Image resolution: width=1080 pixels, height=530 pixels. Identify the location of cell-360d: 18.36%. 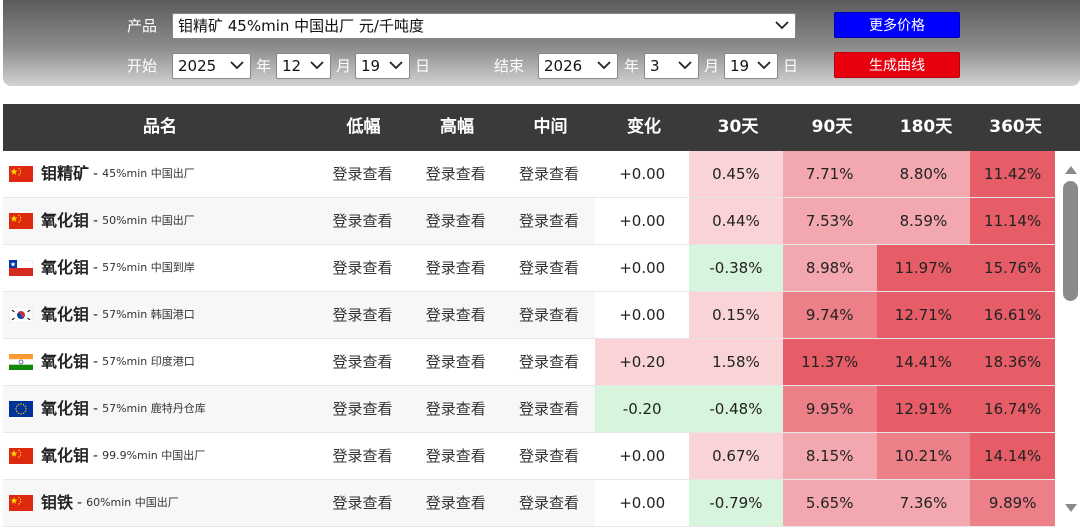
(1013, 362).